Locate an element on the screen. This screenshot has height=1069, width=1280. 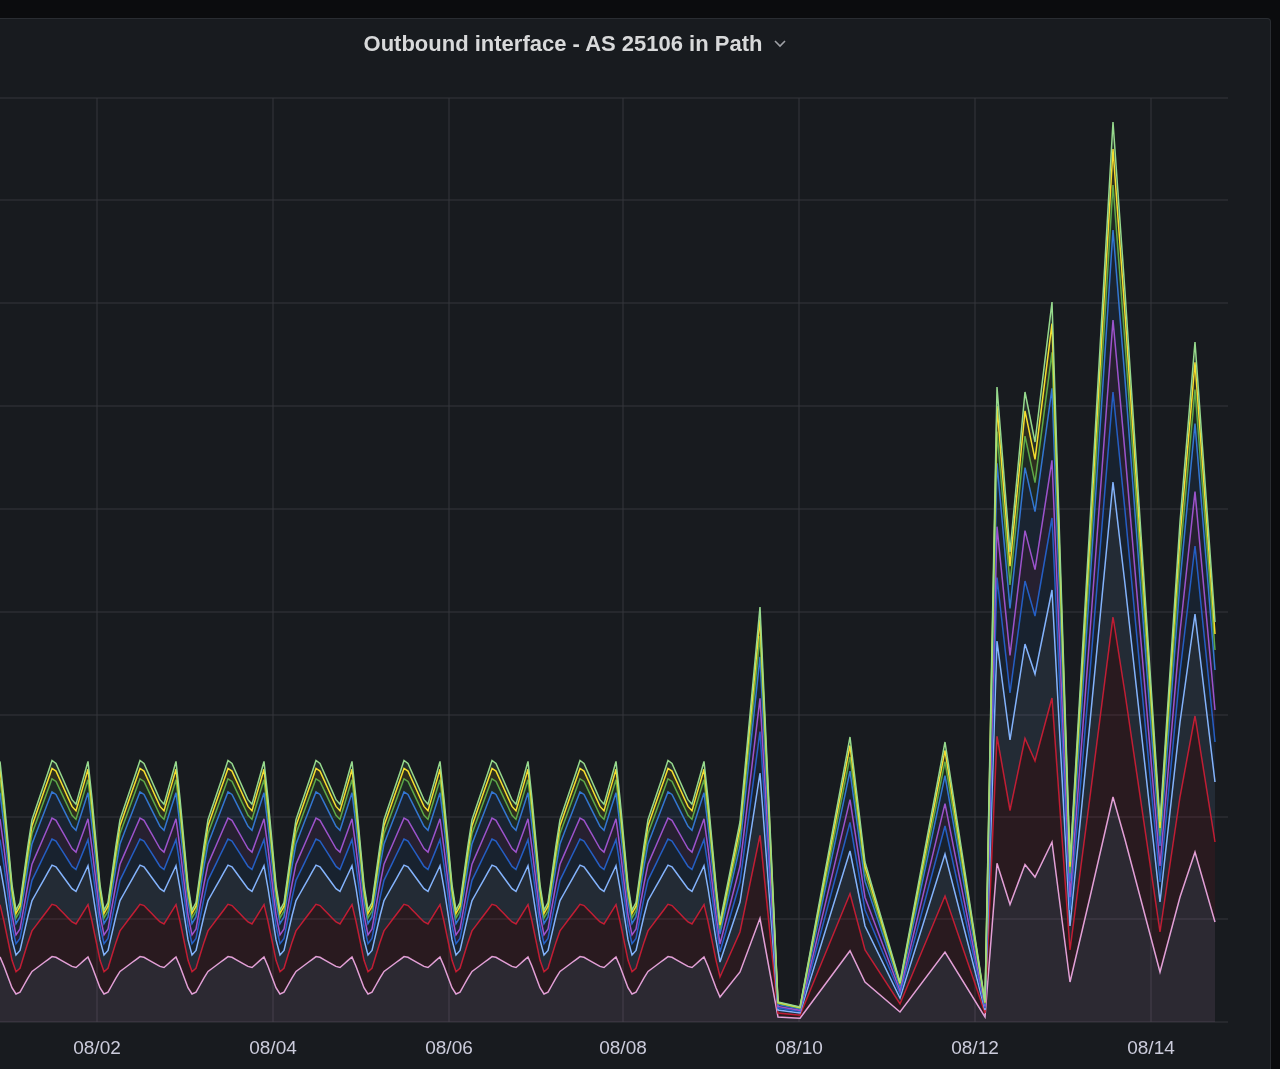
axis-label: 08/02 is located at coordinates (97, 1047).